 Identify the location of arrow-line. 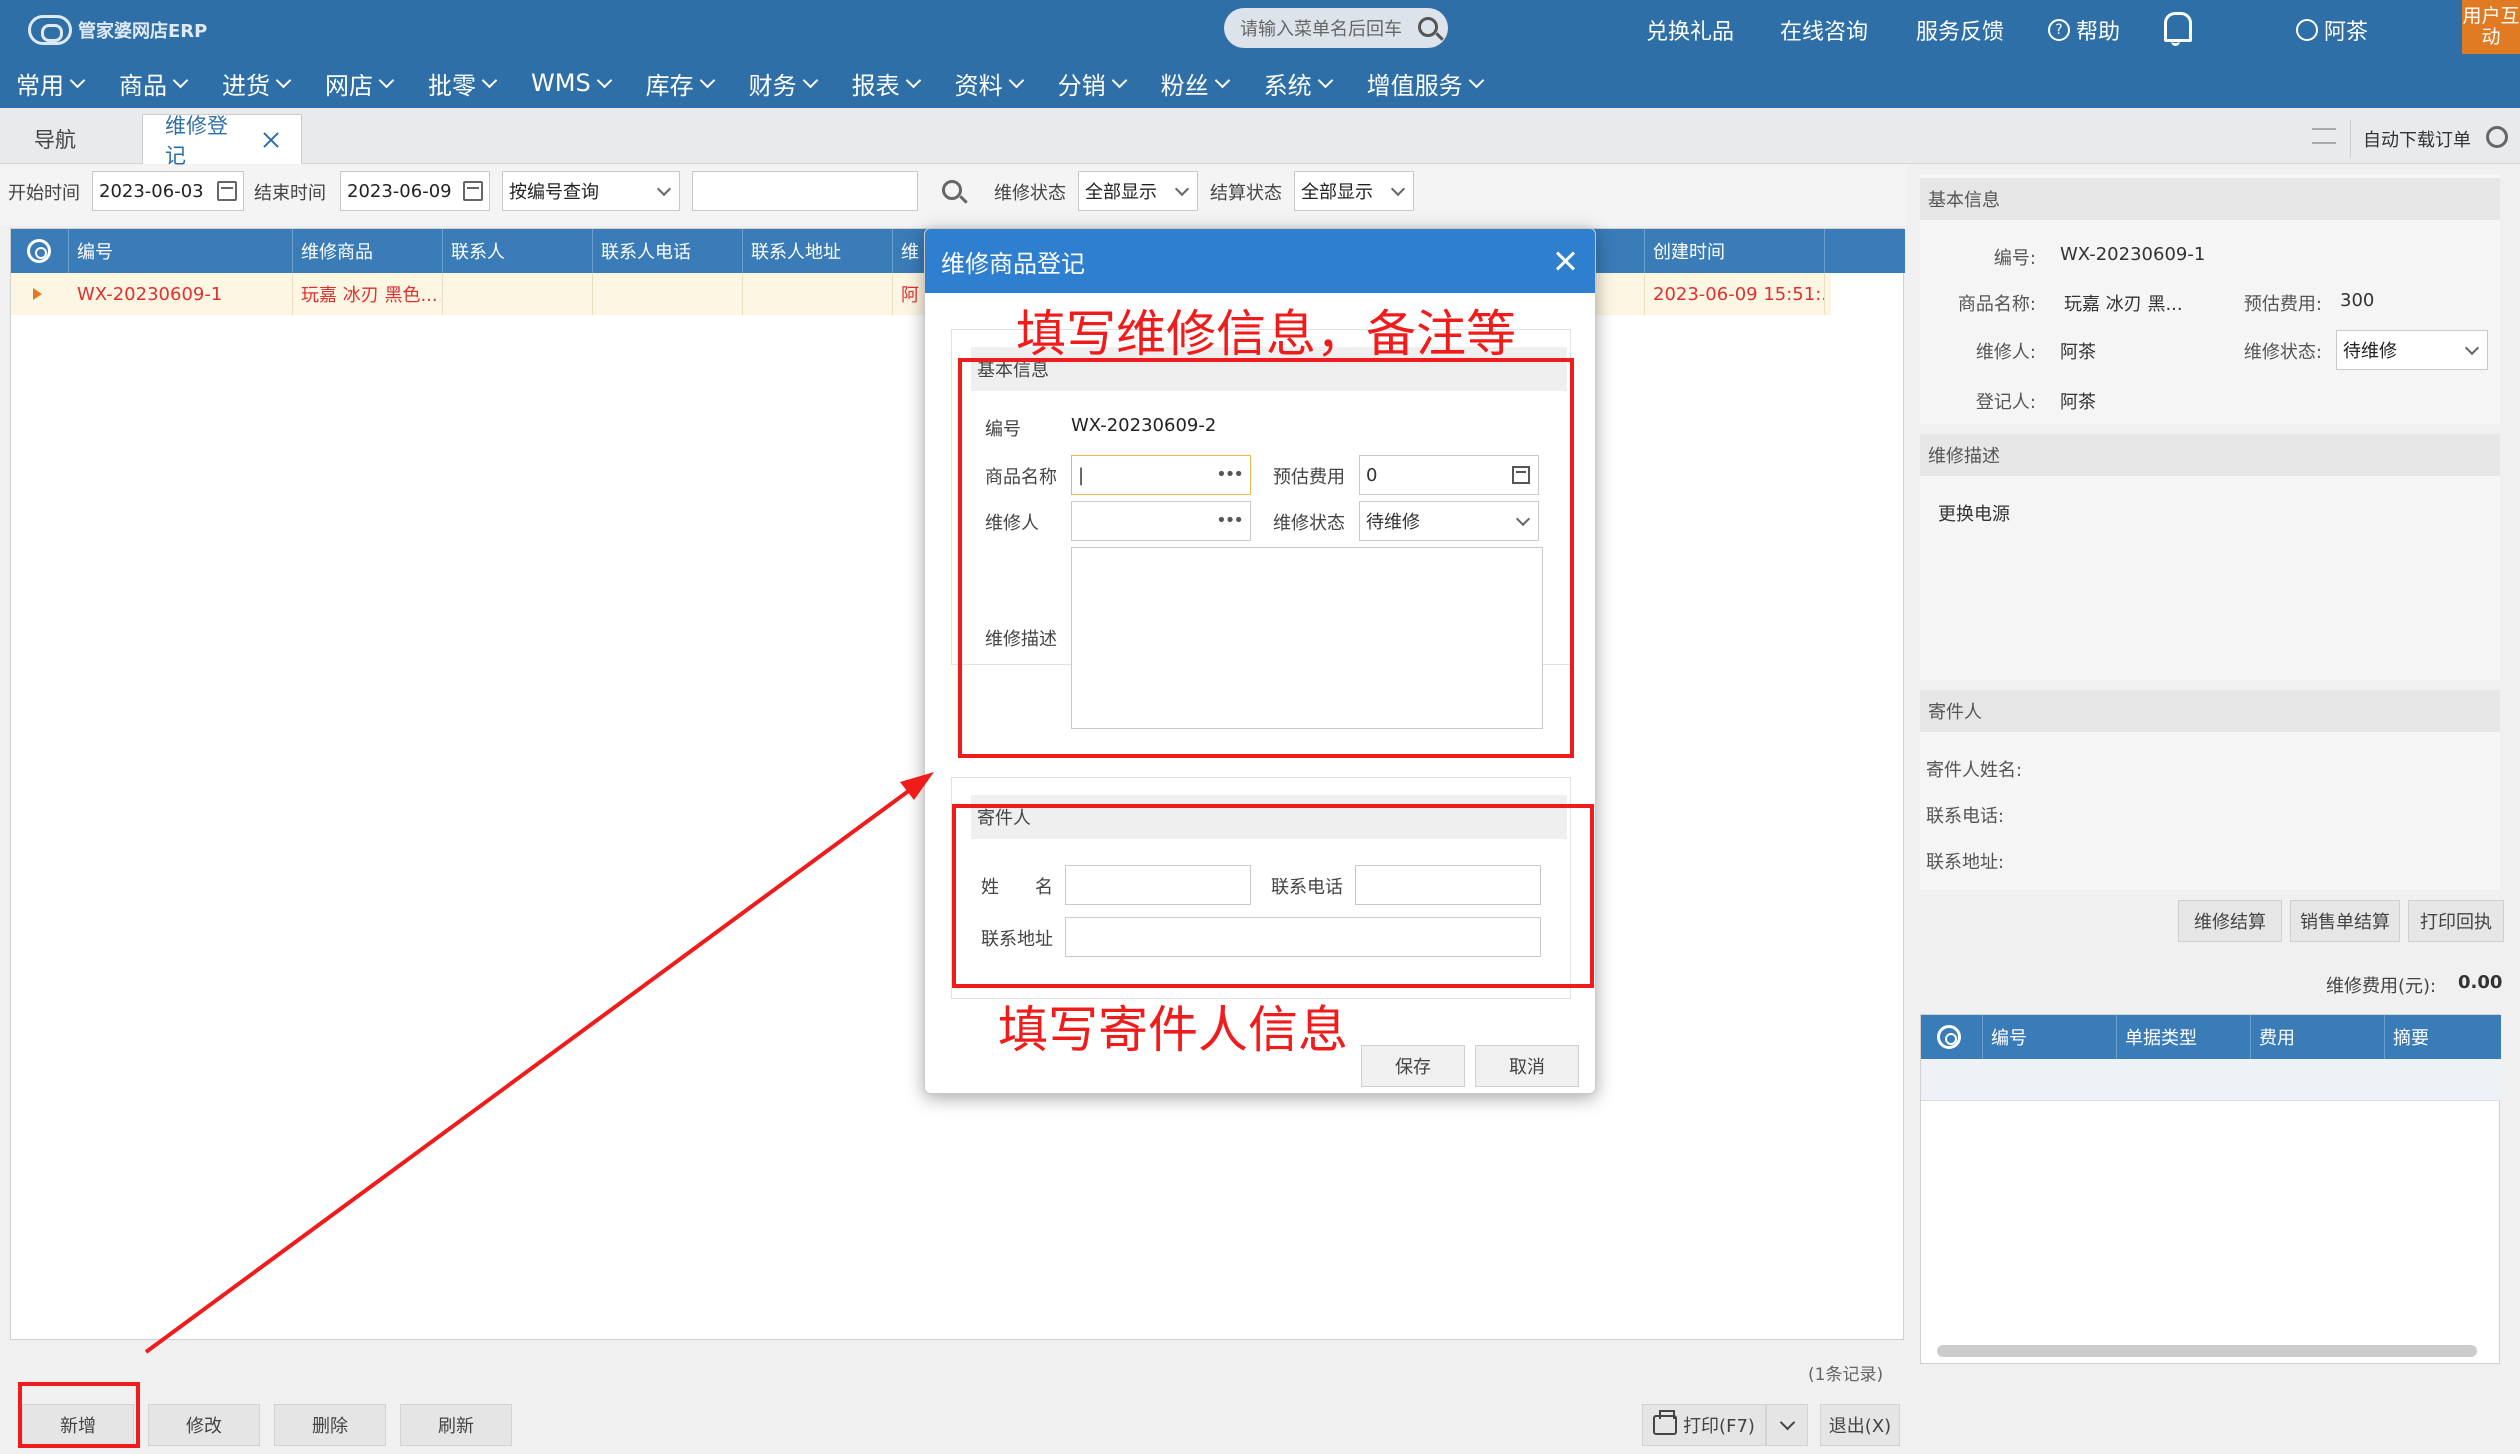
(532, 1068).